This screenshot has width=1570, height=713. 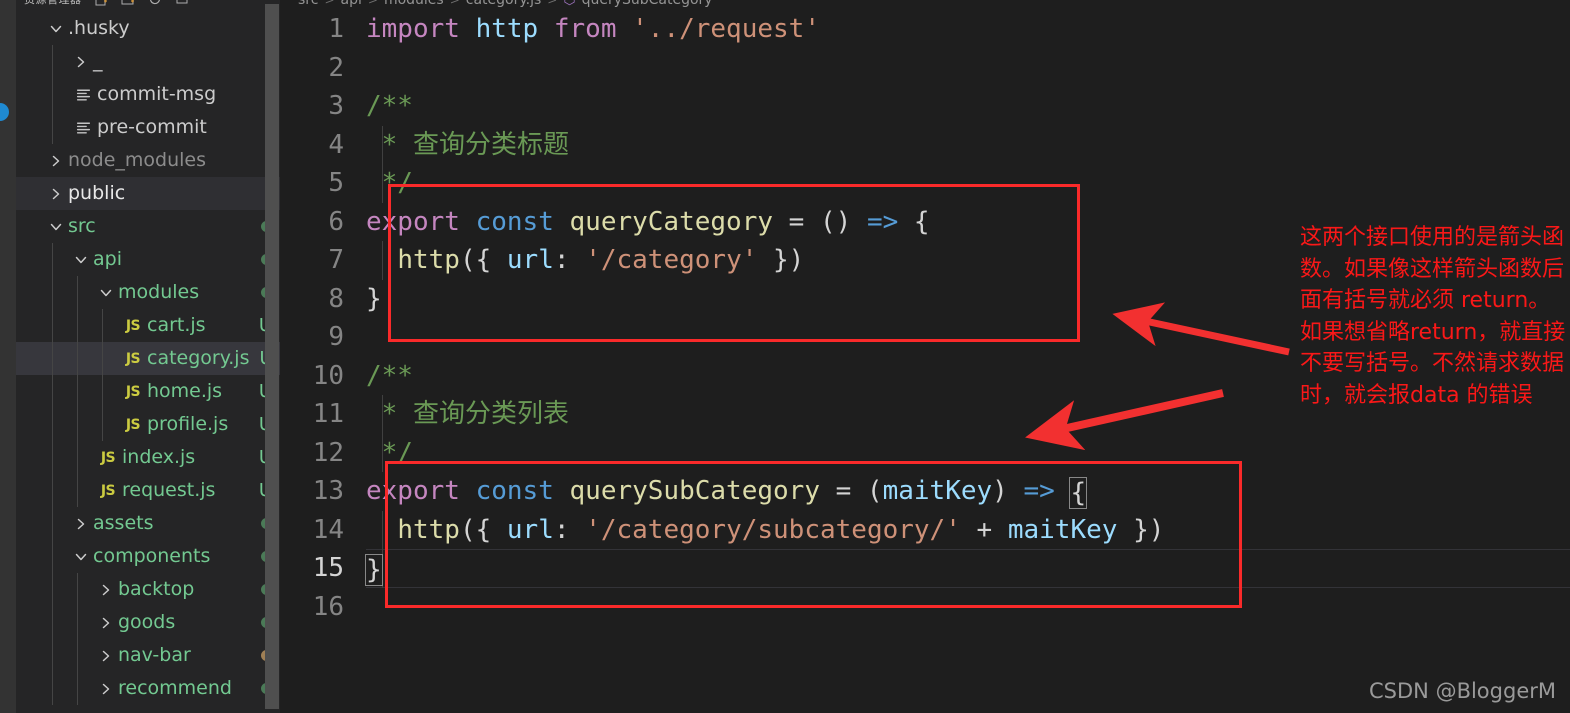 I want to click on new-file-icon, so click(x=101, y=3).